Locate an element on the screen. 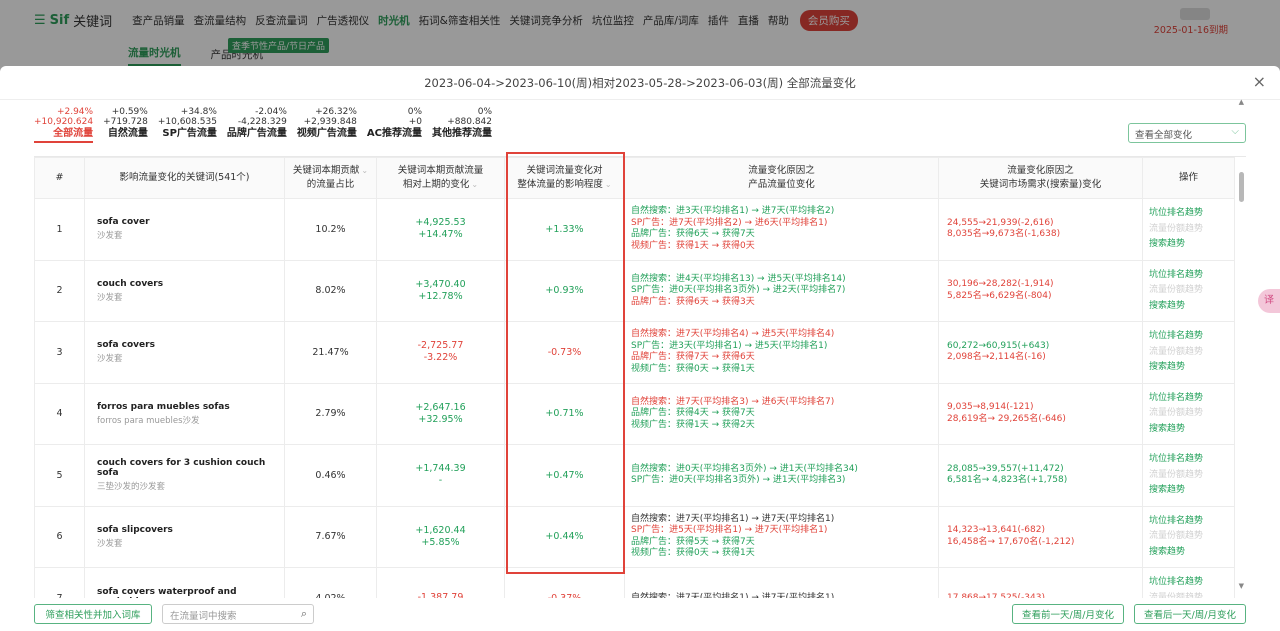  traffic-keyword-search-input: 在流量词中搜索 ⌕ is located at coordinates (238, 614).